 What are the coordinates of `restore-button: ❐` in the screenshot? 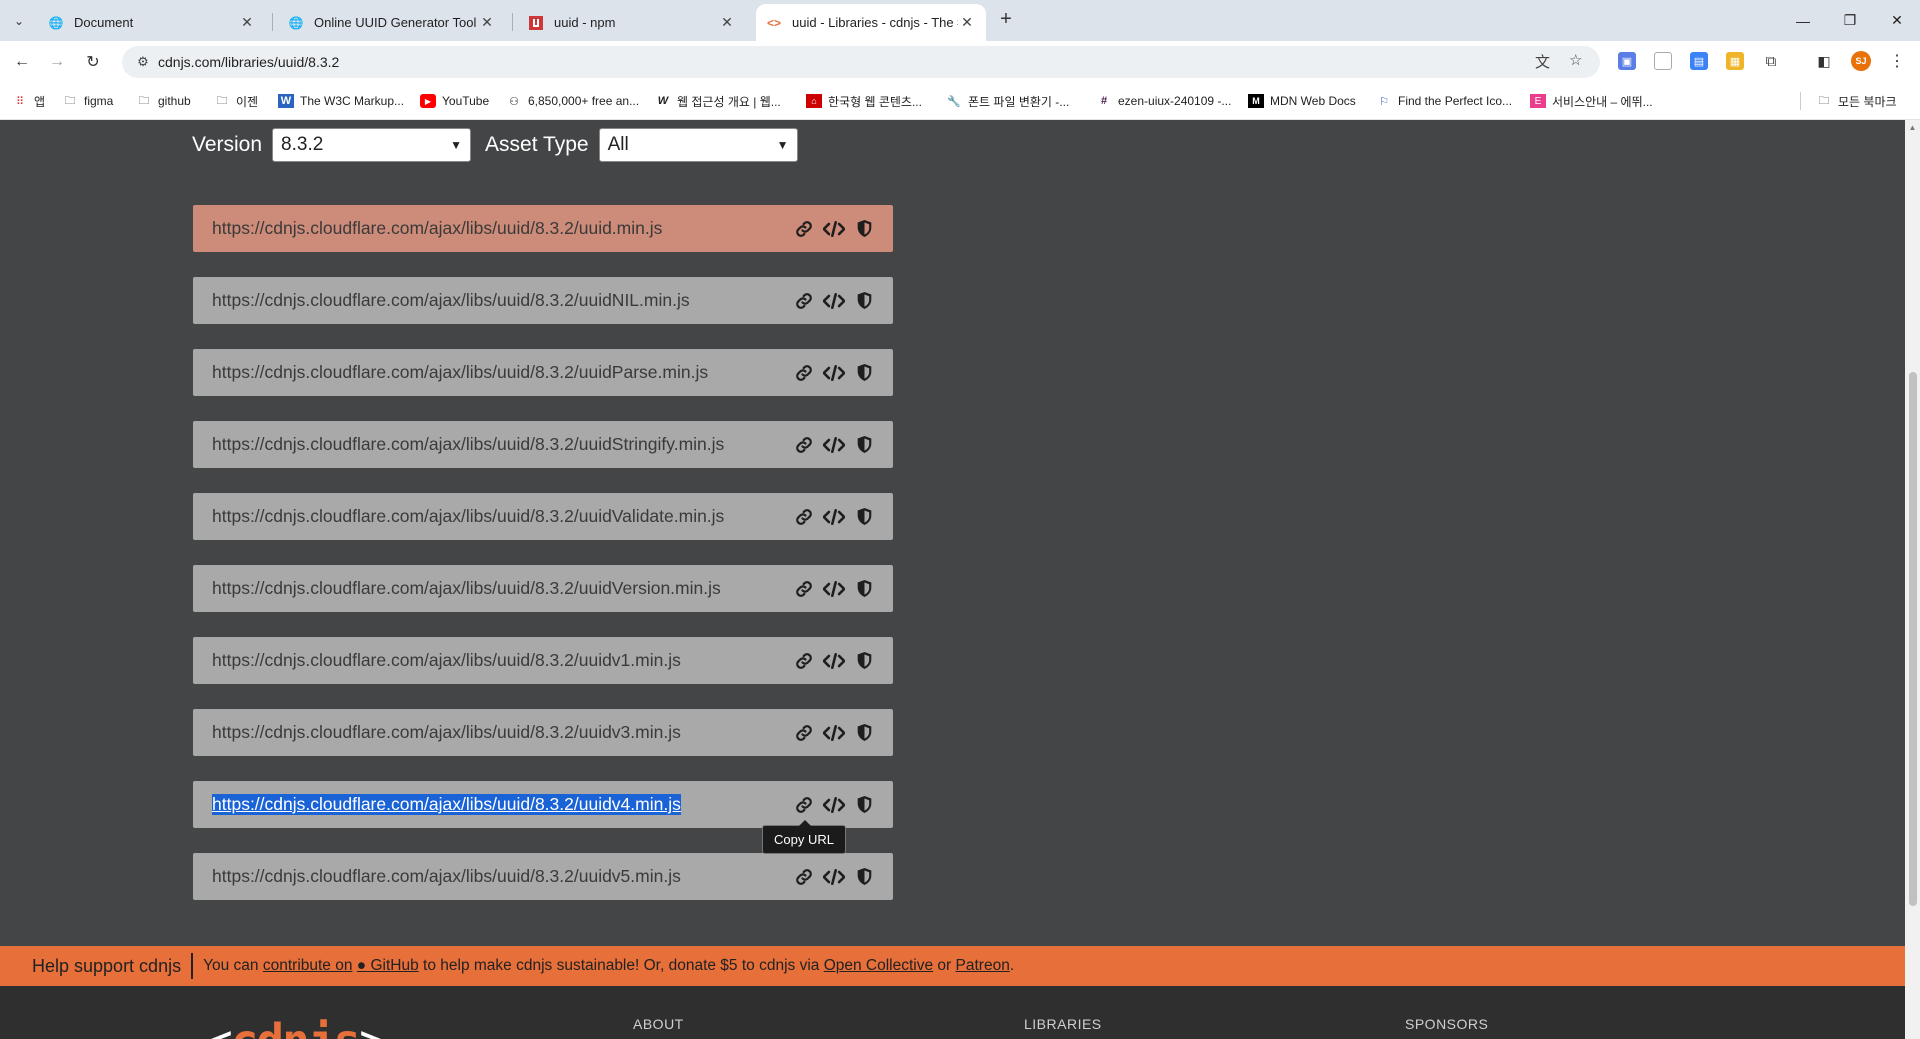 It's located at (1850, 20).